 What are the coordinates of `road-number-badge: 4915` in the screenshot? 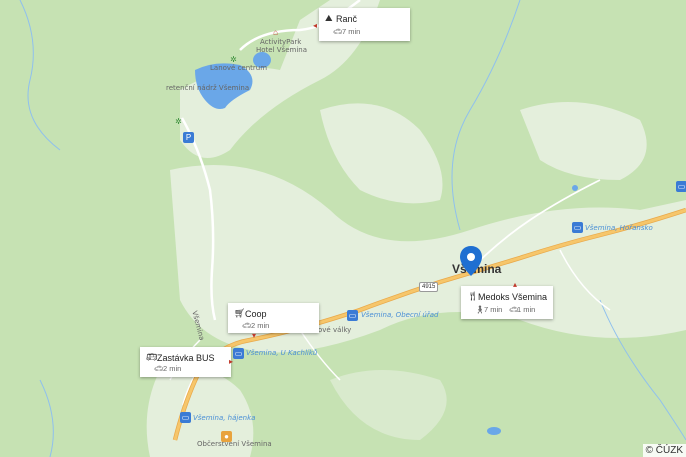 It's located at (429, 287).